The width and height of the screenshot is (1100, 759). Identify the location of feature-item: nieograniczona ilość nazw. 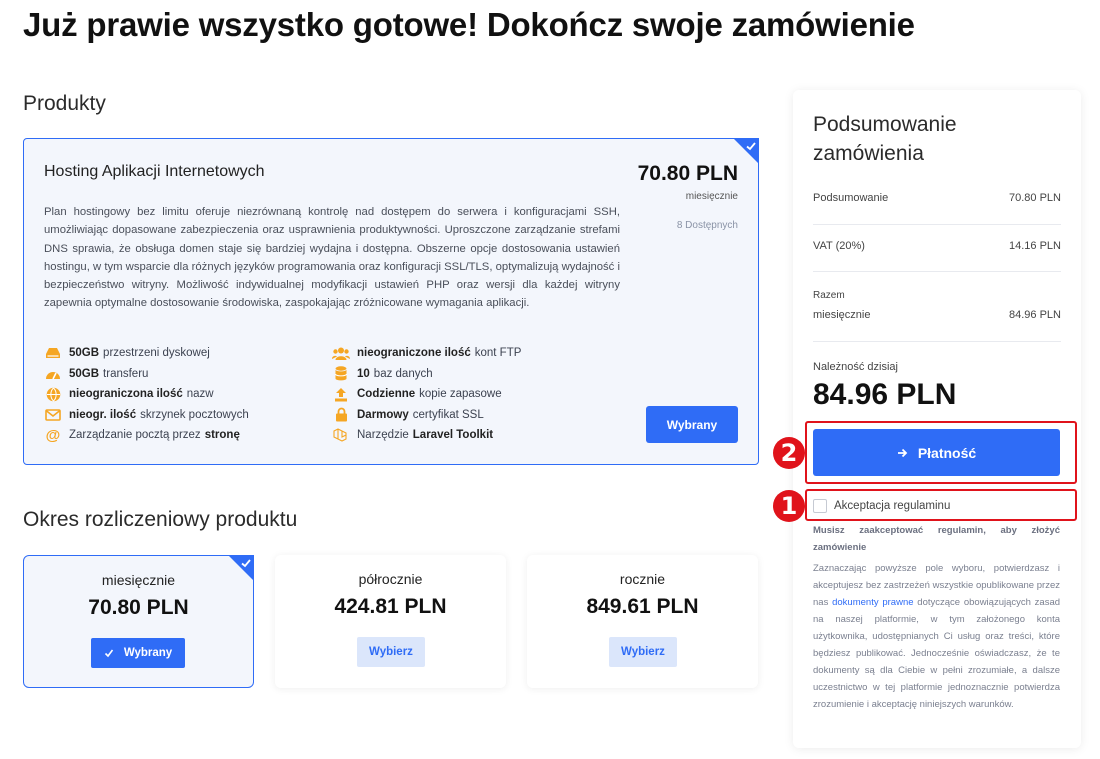
(146, 394).